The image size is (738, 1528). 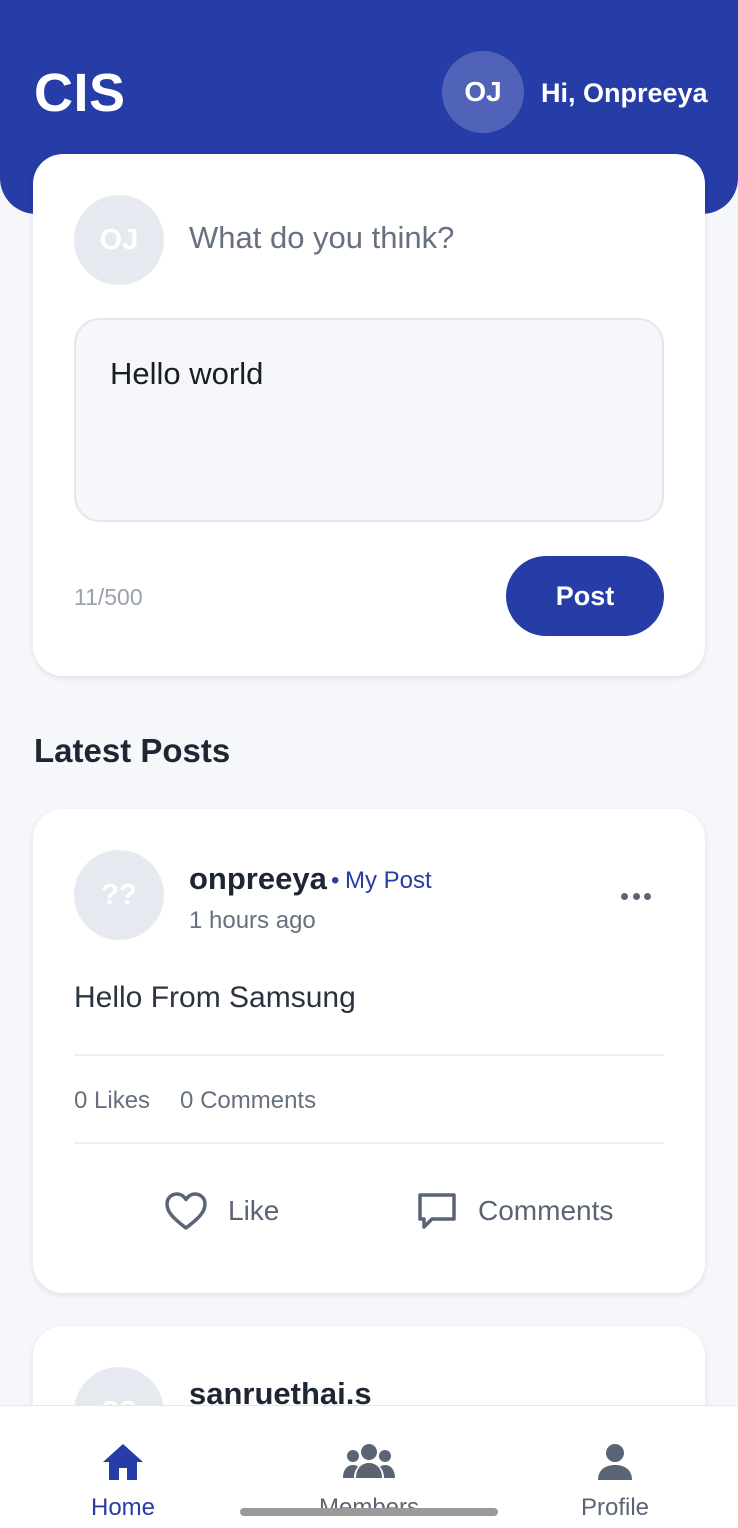 What do you see at coordinates (437, 1211) in the screenshot?
I see `comment-icon` at bounding box center [437, 1211].